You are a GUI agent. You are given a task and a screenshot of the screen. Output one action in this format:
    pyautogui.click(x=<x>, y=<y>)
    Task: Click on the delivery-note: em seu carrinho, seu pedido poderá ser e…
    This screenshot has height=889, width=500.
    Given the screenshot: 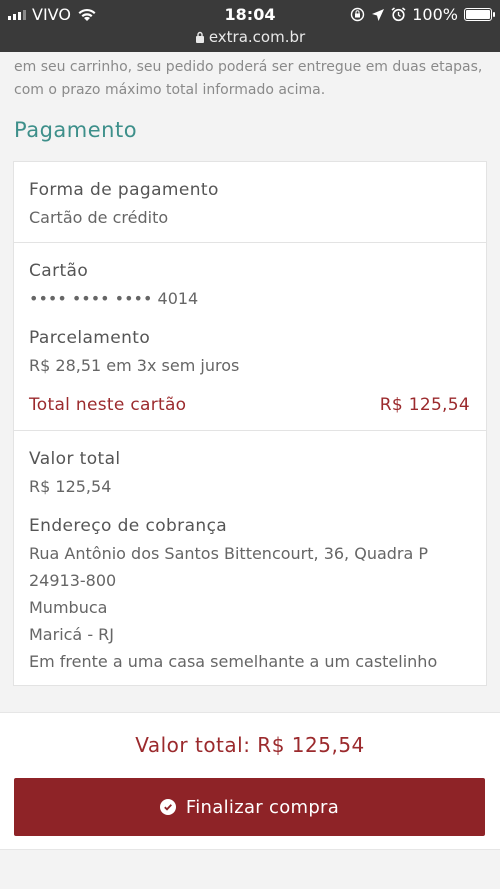 What is the action you would take?
    pyautogui.click(x=248, y=78)
    